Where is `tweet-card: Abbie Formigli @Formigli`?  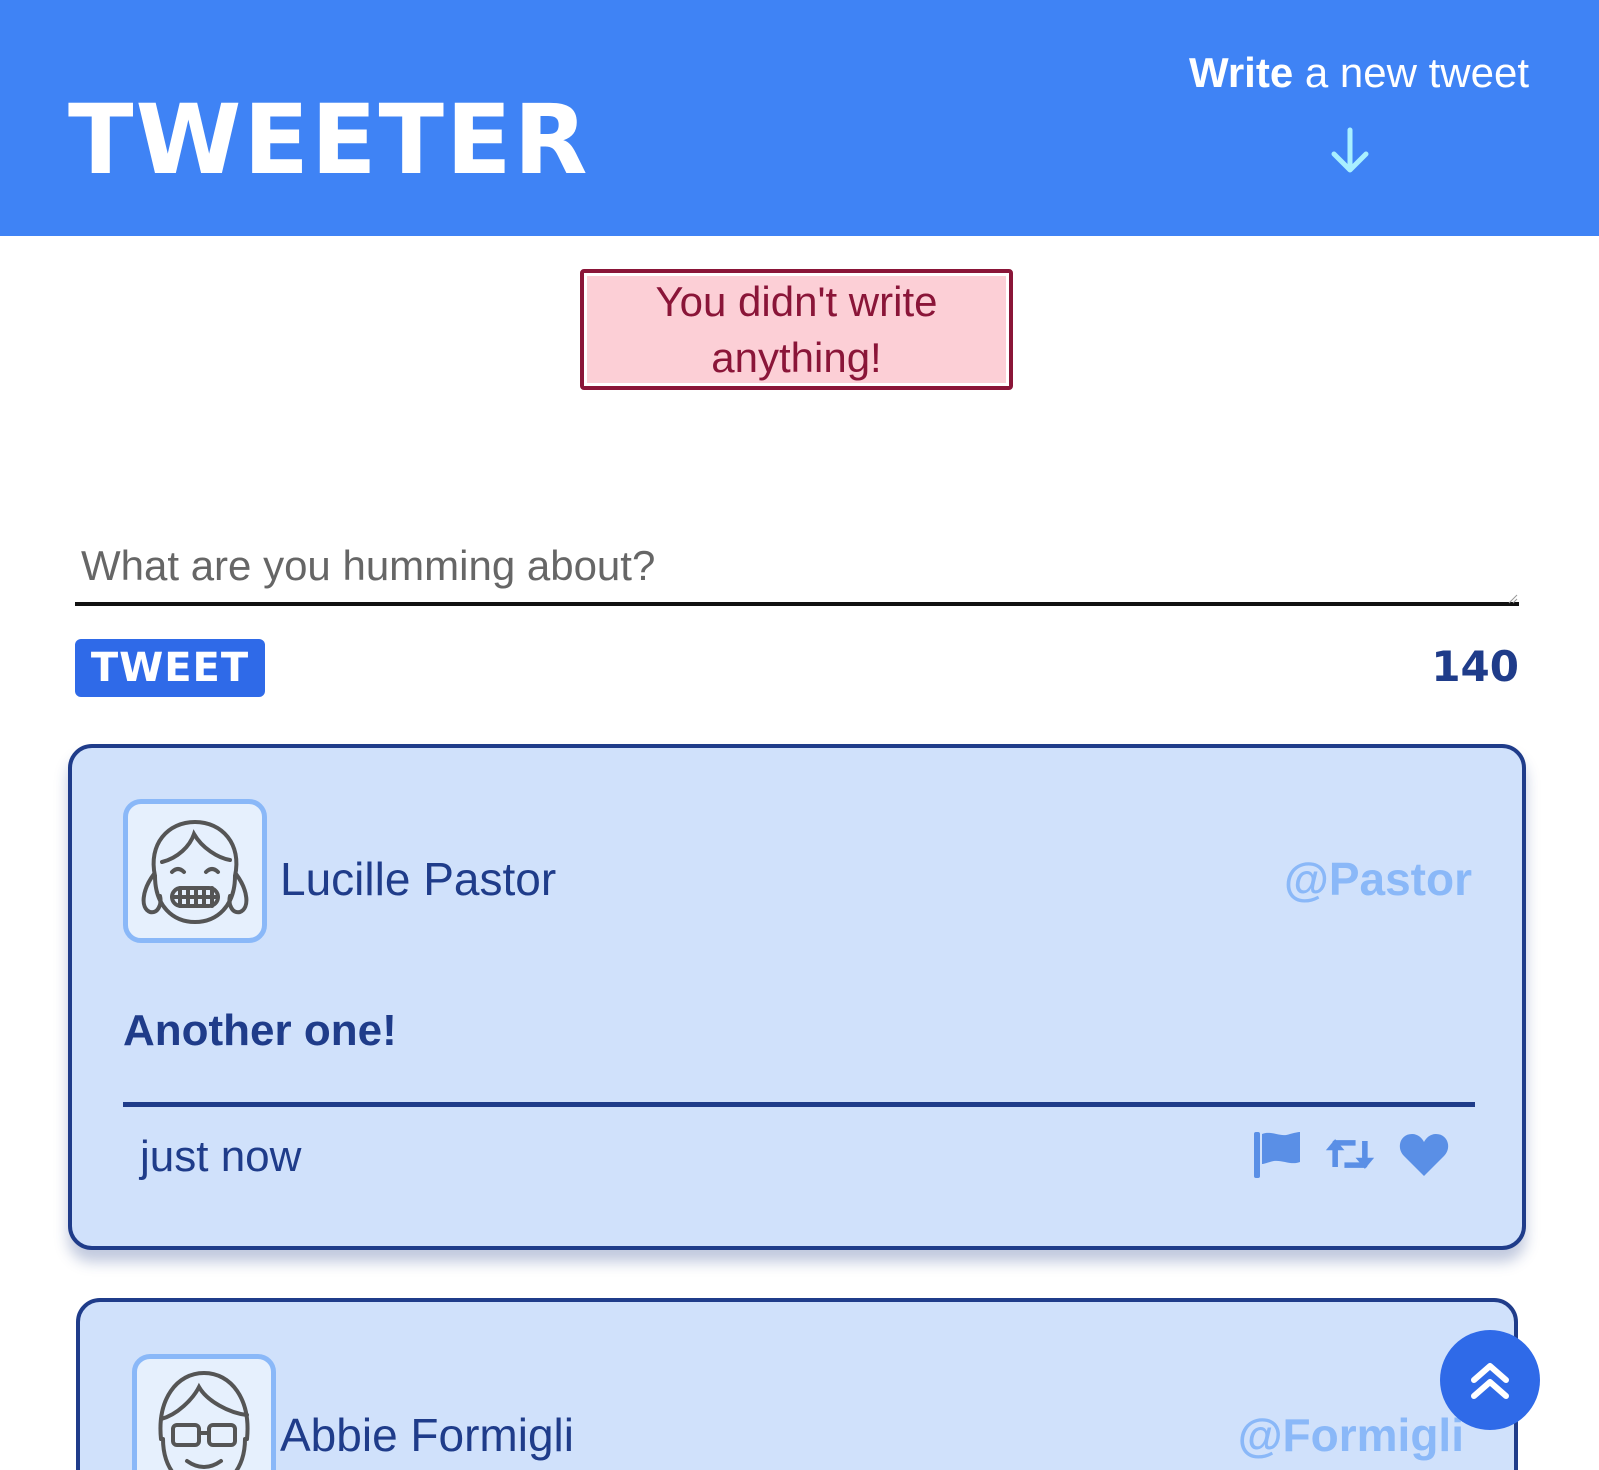 tweet-card: Abbie Formigli @Formigli is located at coordinates (797, 1384).